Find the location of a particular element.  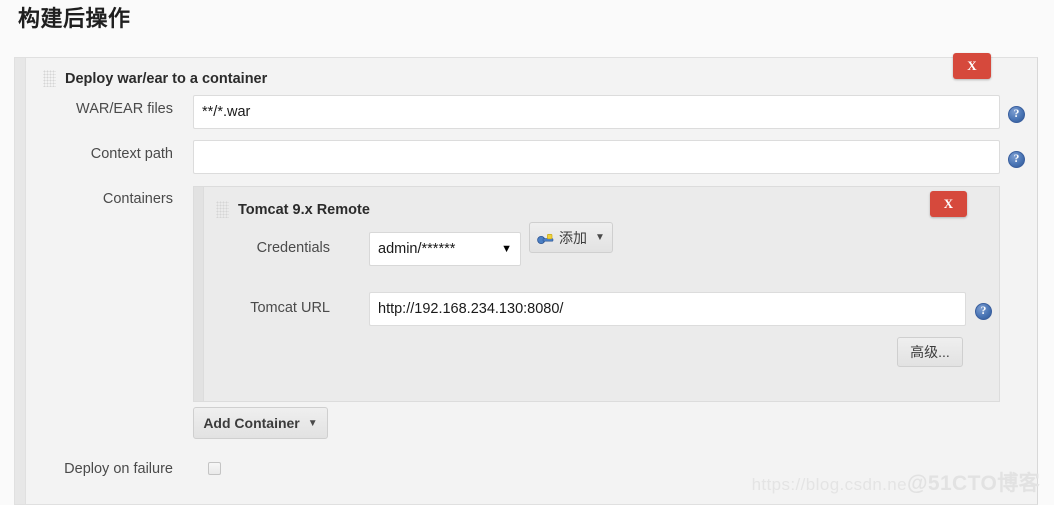

context-path-input is located at coordinates (596, 157).